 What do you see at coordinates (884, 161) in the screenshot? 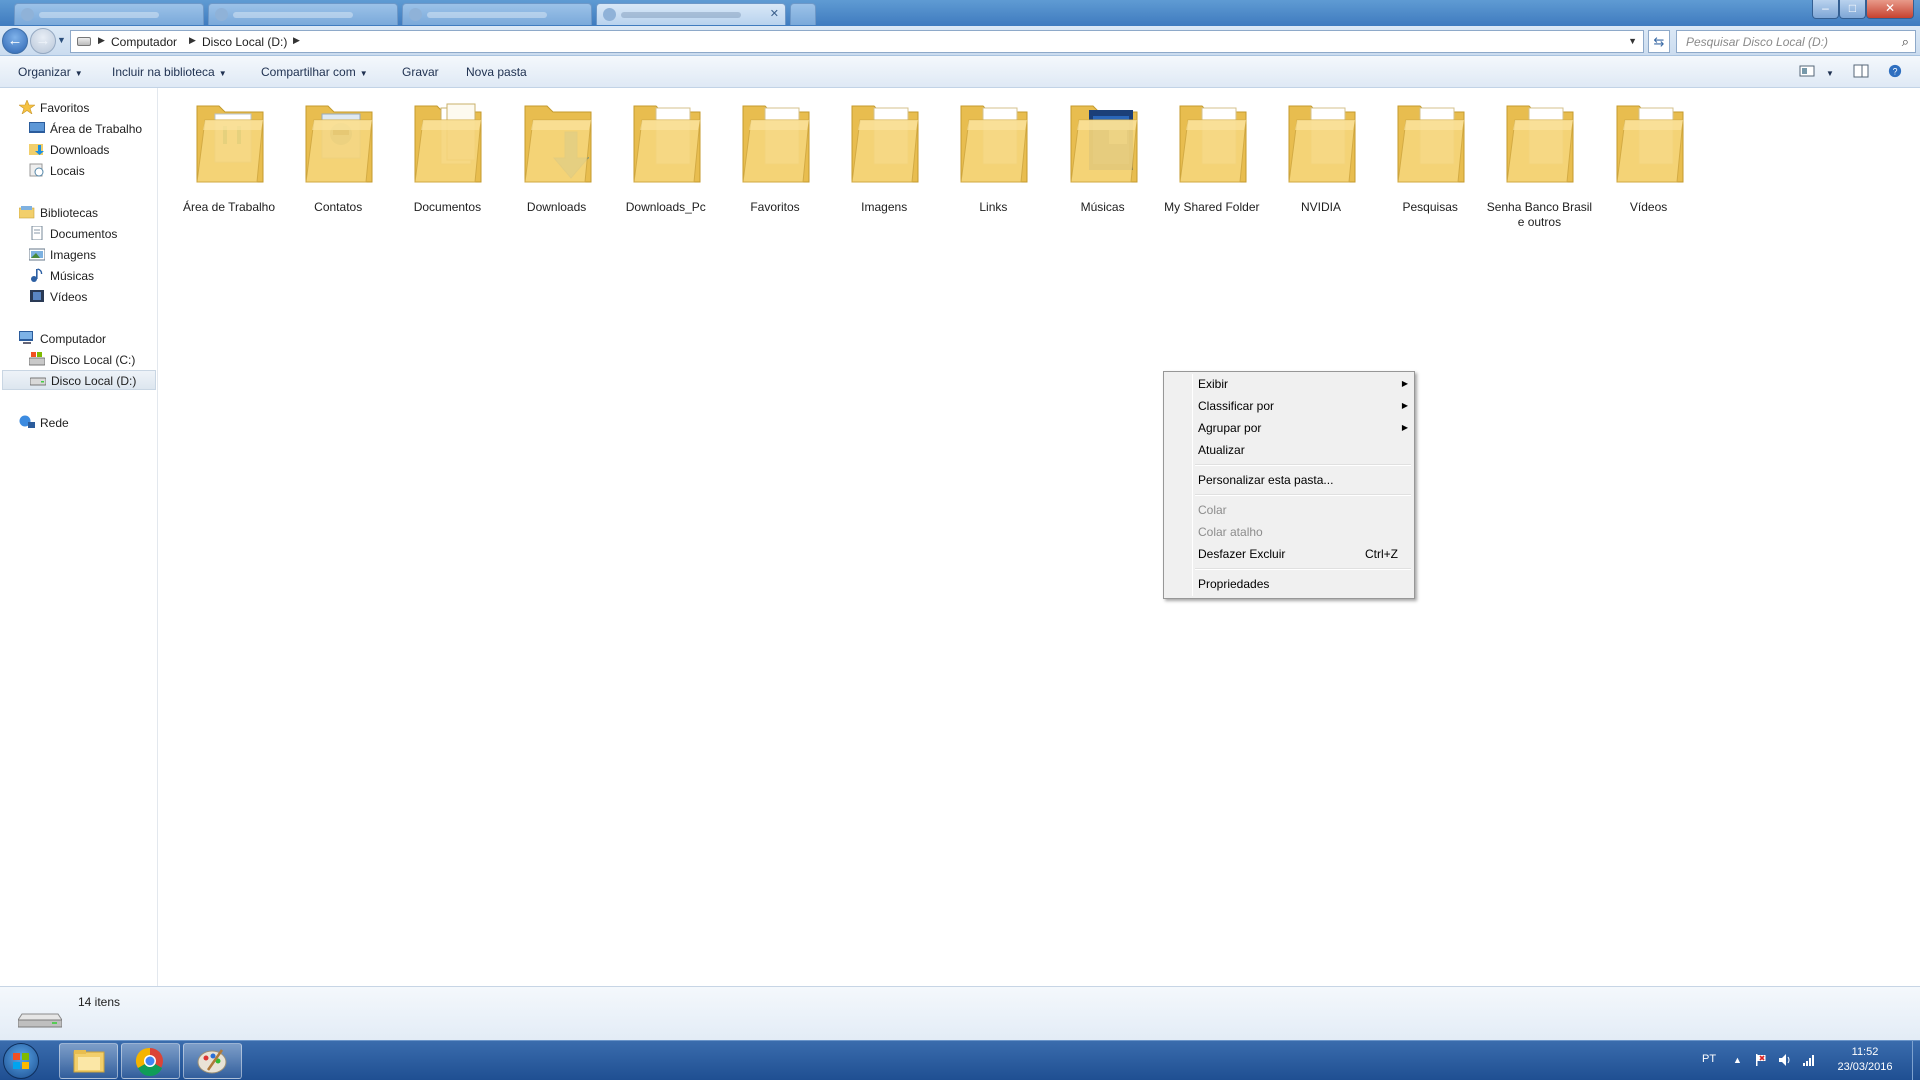
I see `folder-item: Imagens` at bounding box center [884, 161].